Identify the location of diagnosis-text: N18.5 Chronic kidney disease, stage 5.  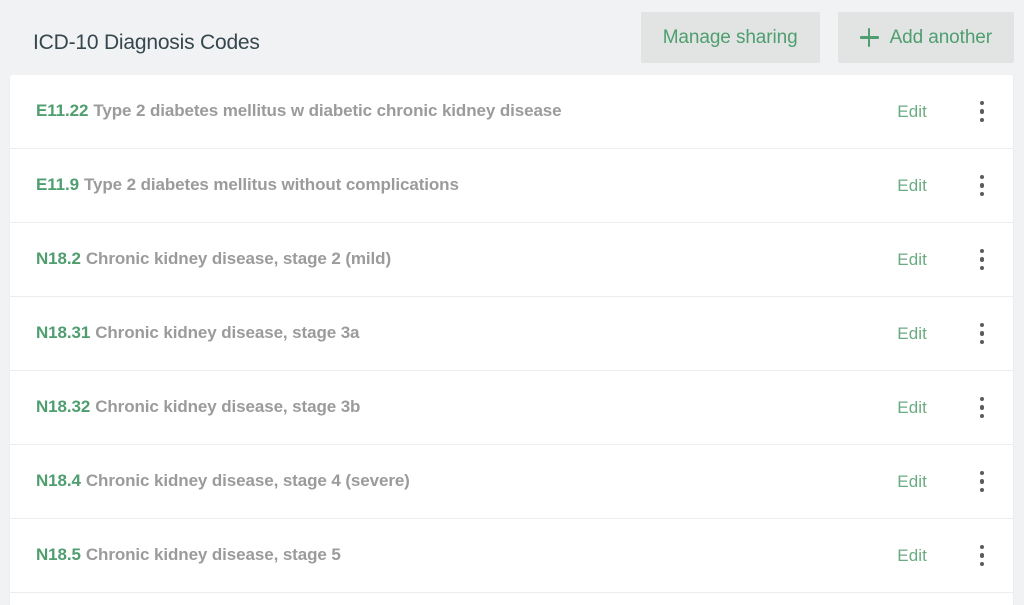
(466, 555).